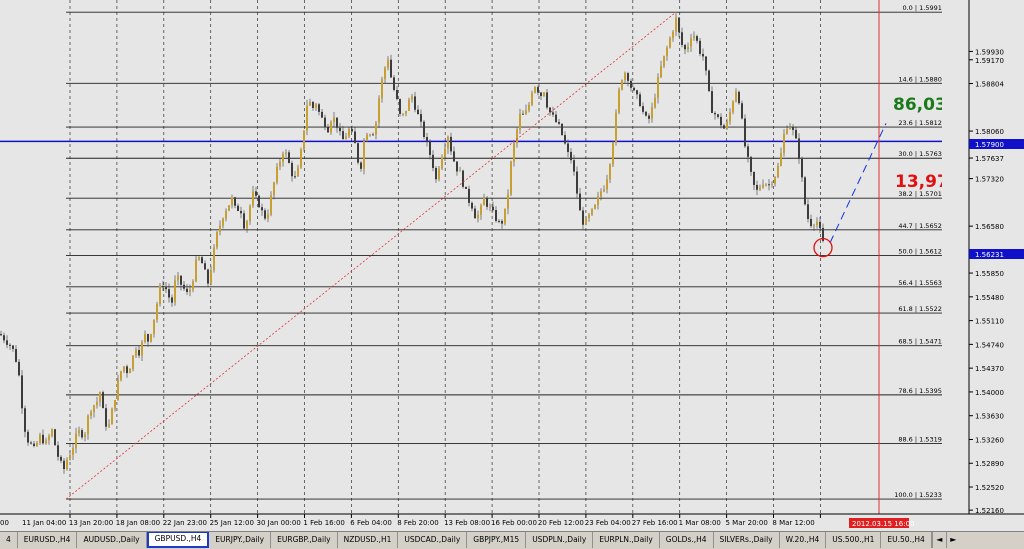 The height and width of the screenshot is (549, 1024). What do you see at coordinates (433, 540) in the screenshot?
I see `chart-tab: USDCAD.,Daily` at bounding box center [433, 540].